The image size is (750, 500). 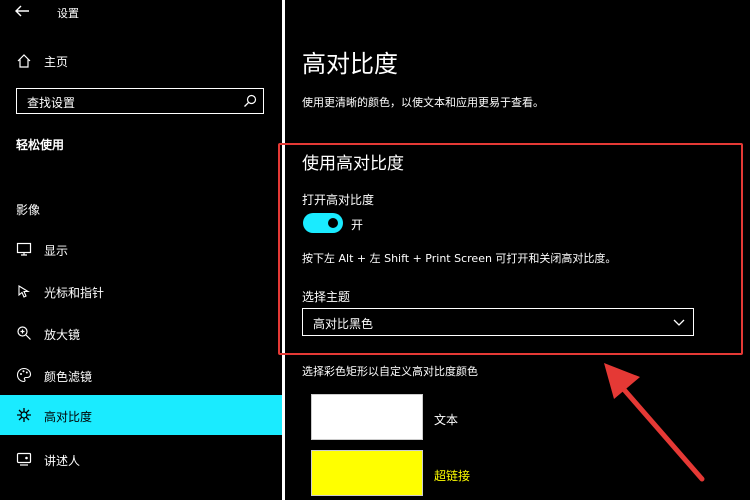 What do you see at coordinates (56, 251) in the screenshot?
I see `sidebar-item-label: 显示` at bounding box center [56, 251].